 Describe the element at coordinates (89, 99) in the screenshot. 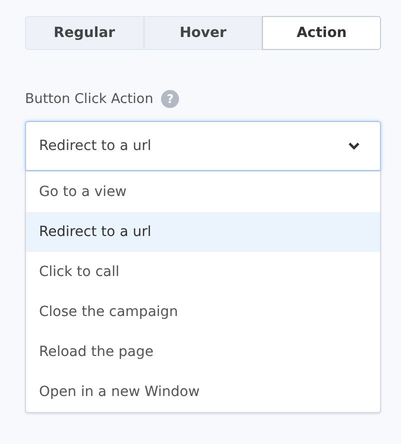

I see `field-label: Button Click Action` at that location.